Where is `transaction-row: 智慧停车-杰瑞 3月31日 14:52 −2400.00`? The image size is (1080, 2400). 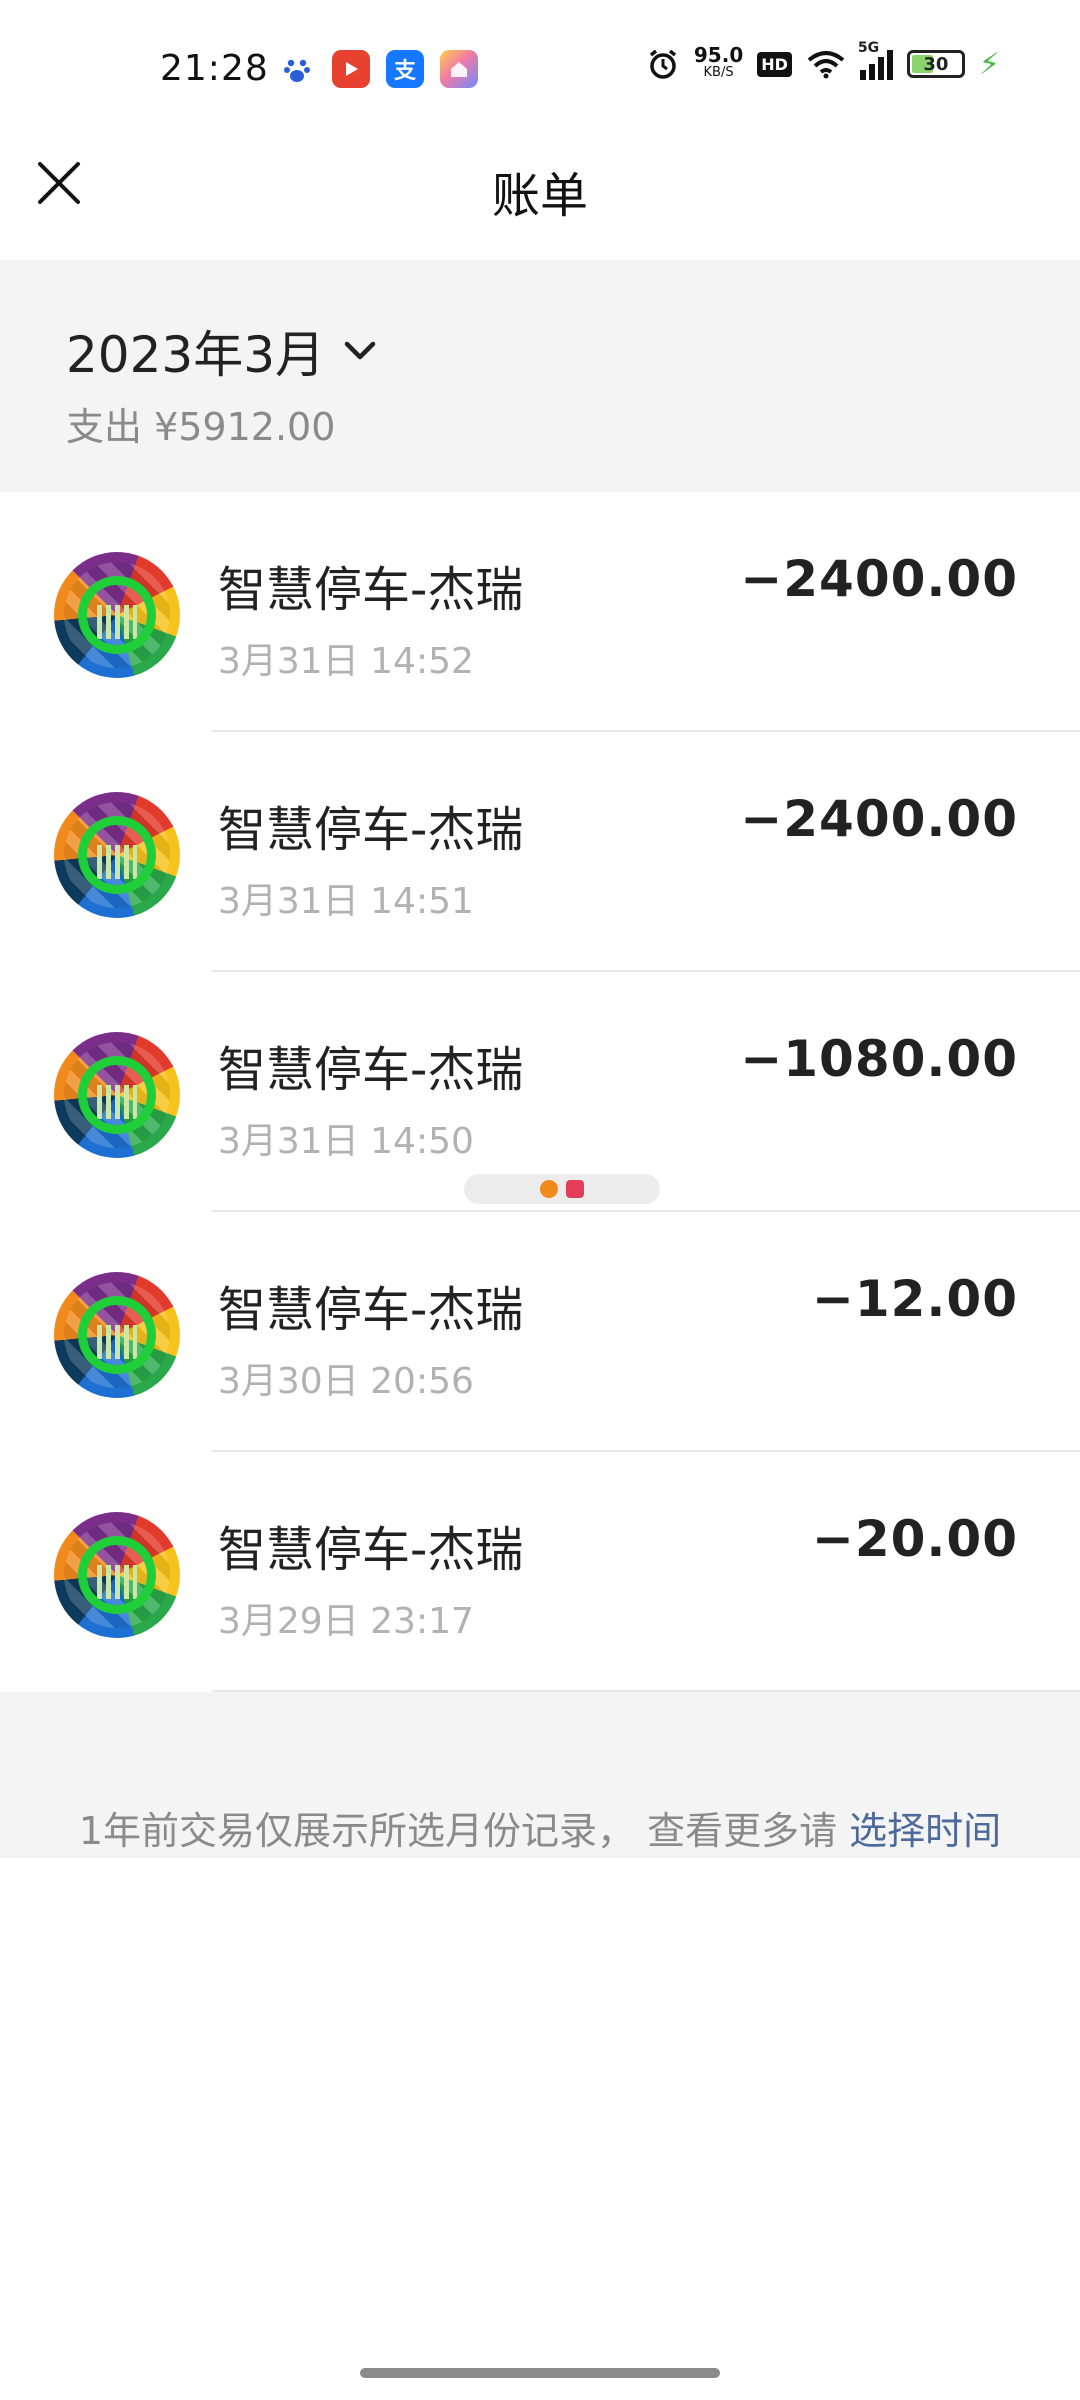 transaction-row: 智慧停车-杰瑞 3月31日 14:52 −2400.00 is located at coordinates (540, 612).